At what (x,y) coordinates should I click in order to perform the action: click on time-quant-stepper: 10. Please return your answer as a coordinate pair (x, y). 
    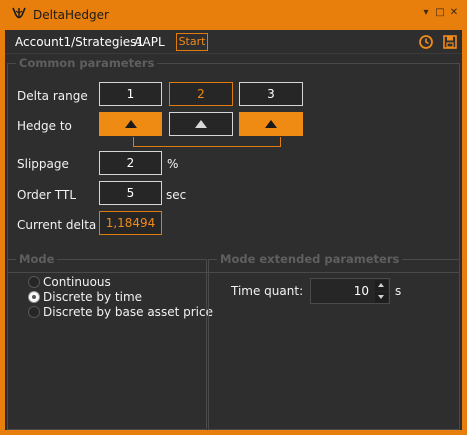
    Looking at the image, I should click on (350, 291).